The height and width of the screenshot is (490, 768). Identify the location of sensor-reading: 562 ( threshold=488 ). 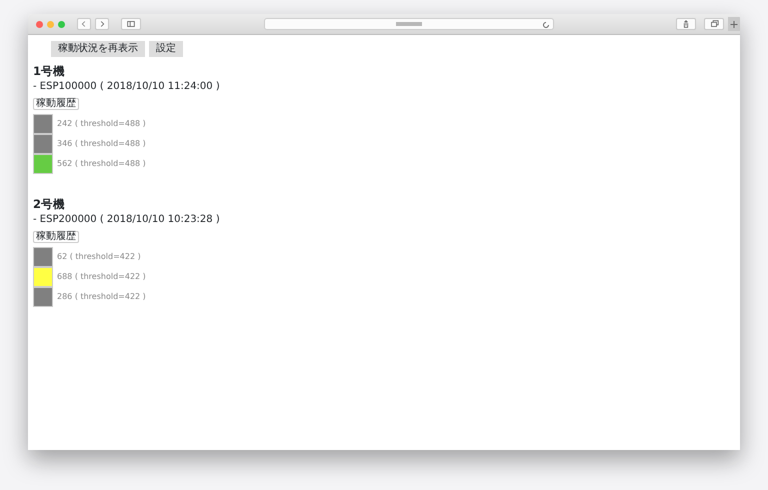
(101, 164).